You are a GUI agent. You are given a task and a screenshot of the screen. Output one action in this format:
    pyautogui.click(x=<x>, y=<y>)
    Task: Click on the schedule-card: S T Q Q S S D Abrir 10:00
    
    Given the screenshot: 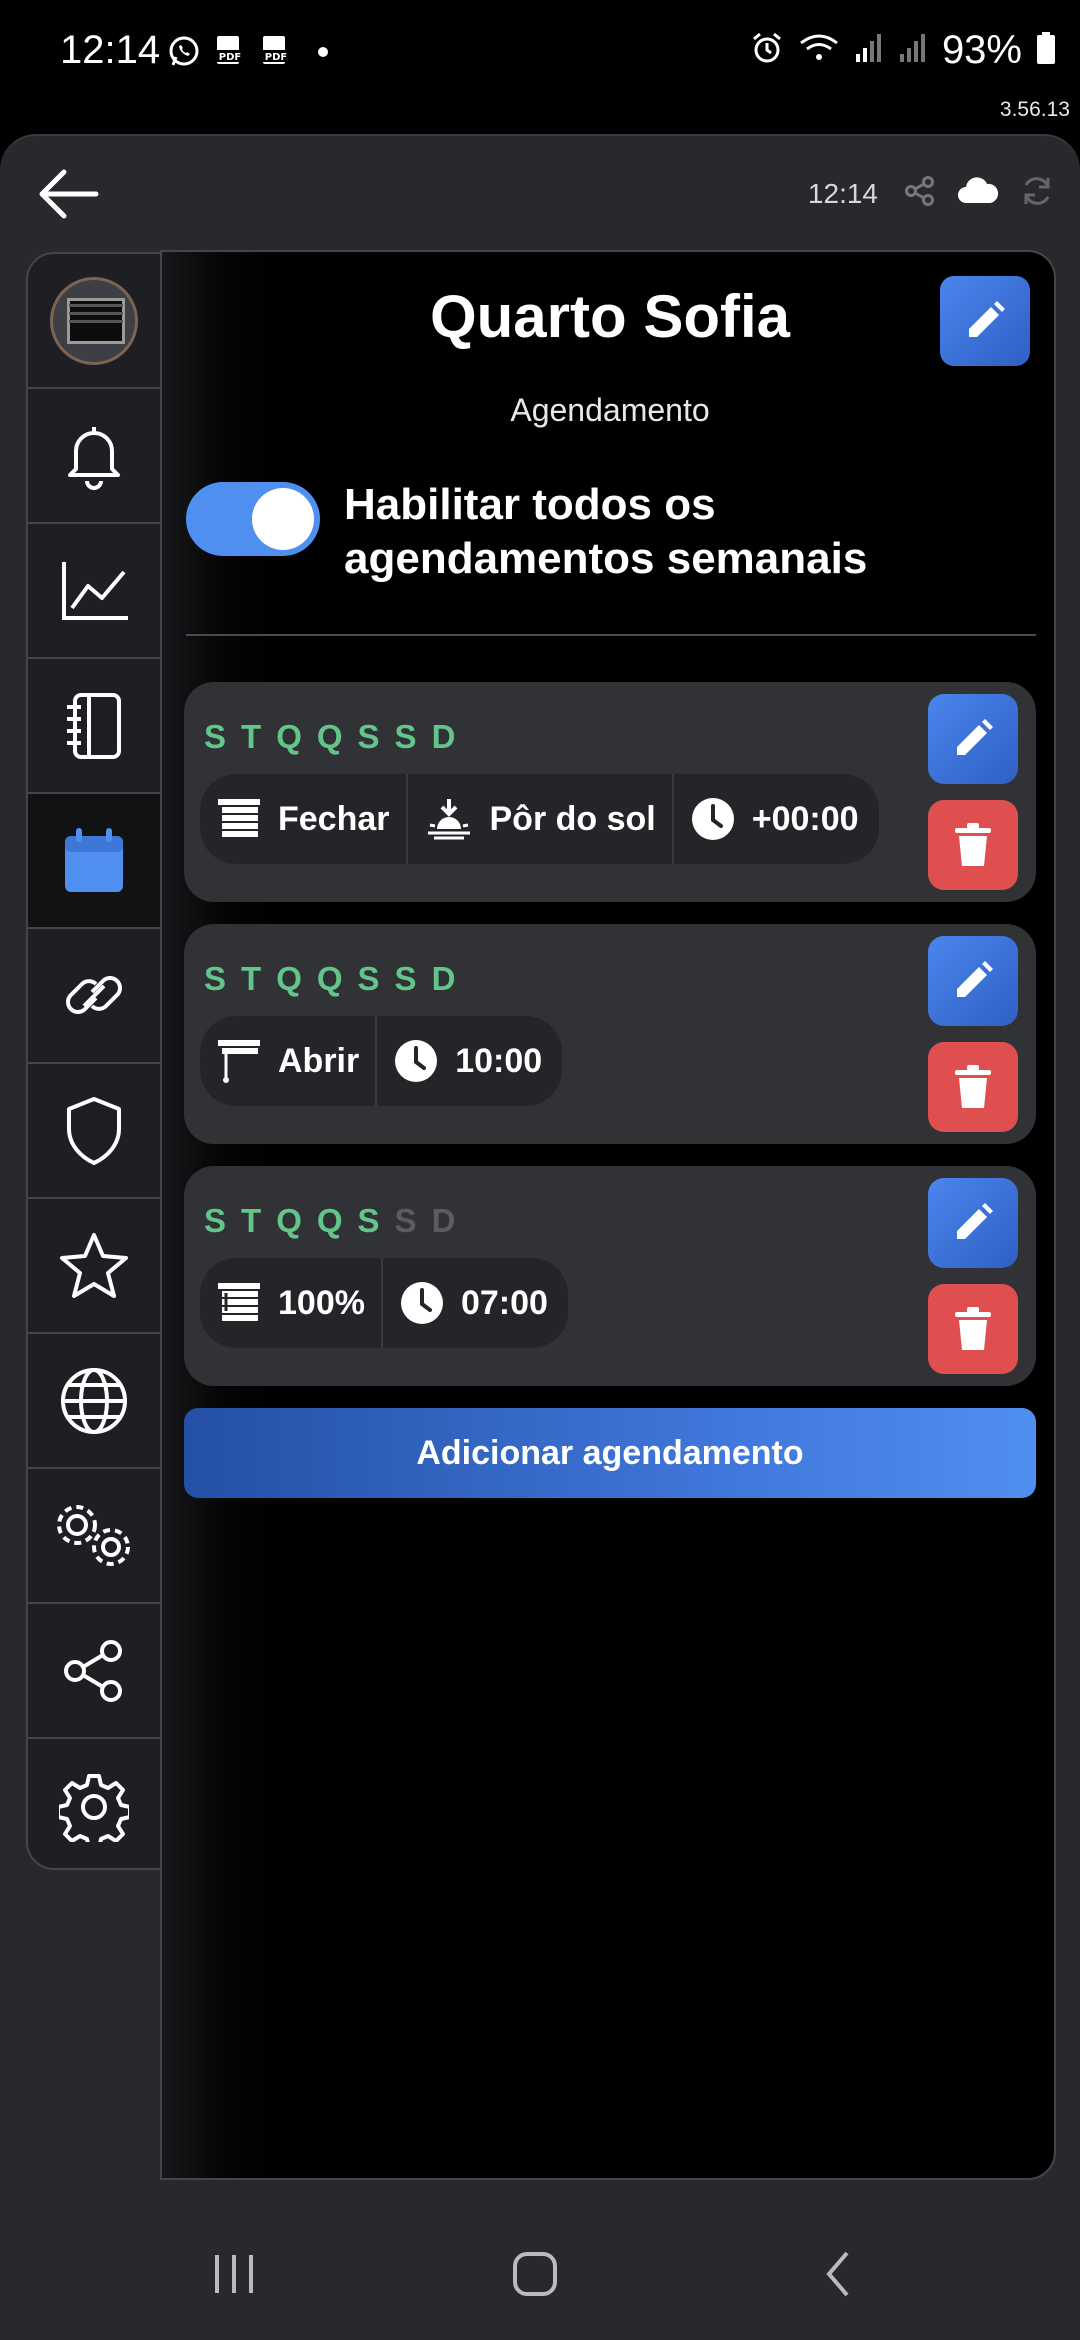 What is the action you would take?
    pyautogui.click(x=610, y=1034)
    